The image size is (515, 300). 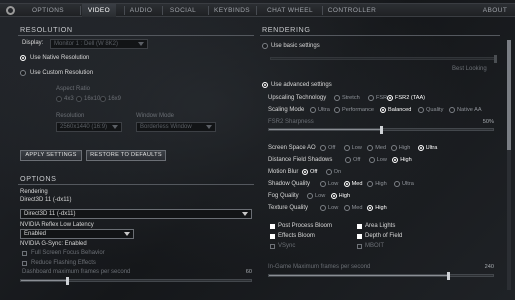 I want to click on texture-quality-low-radio, so click(x=323, y=208).